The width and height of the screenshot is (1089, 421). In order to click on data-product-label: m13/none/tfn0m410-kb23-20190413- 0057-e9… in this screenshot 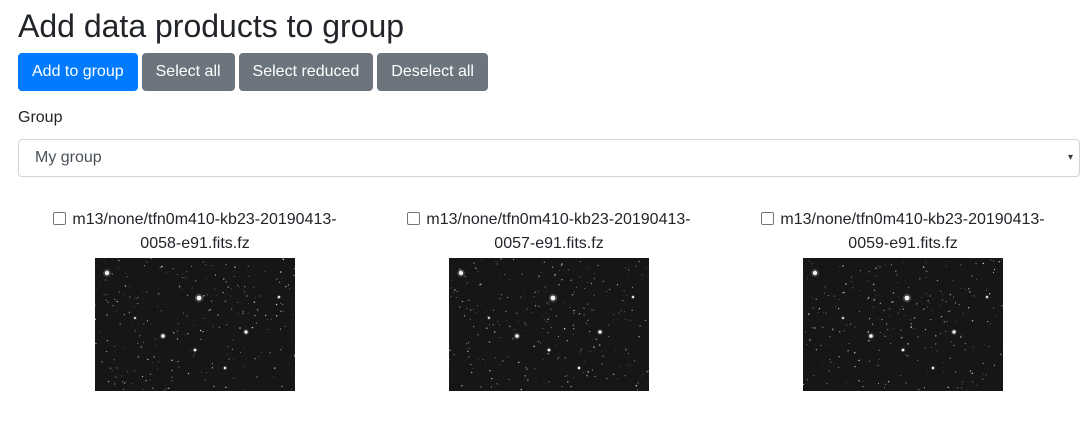, I will do `click(549, 232)`.